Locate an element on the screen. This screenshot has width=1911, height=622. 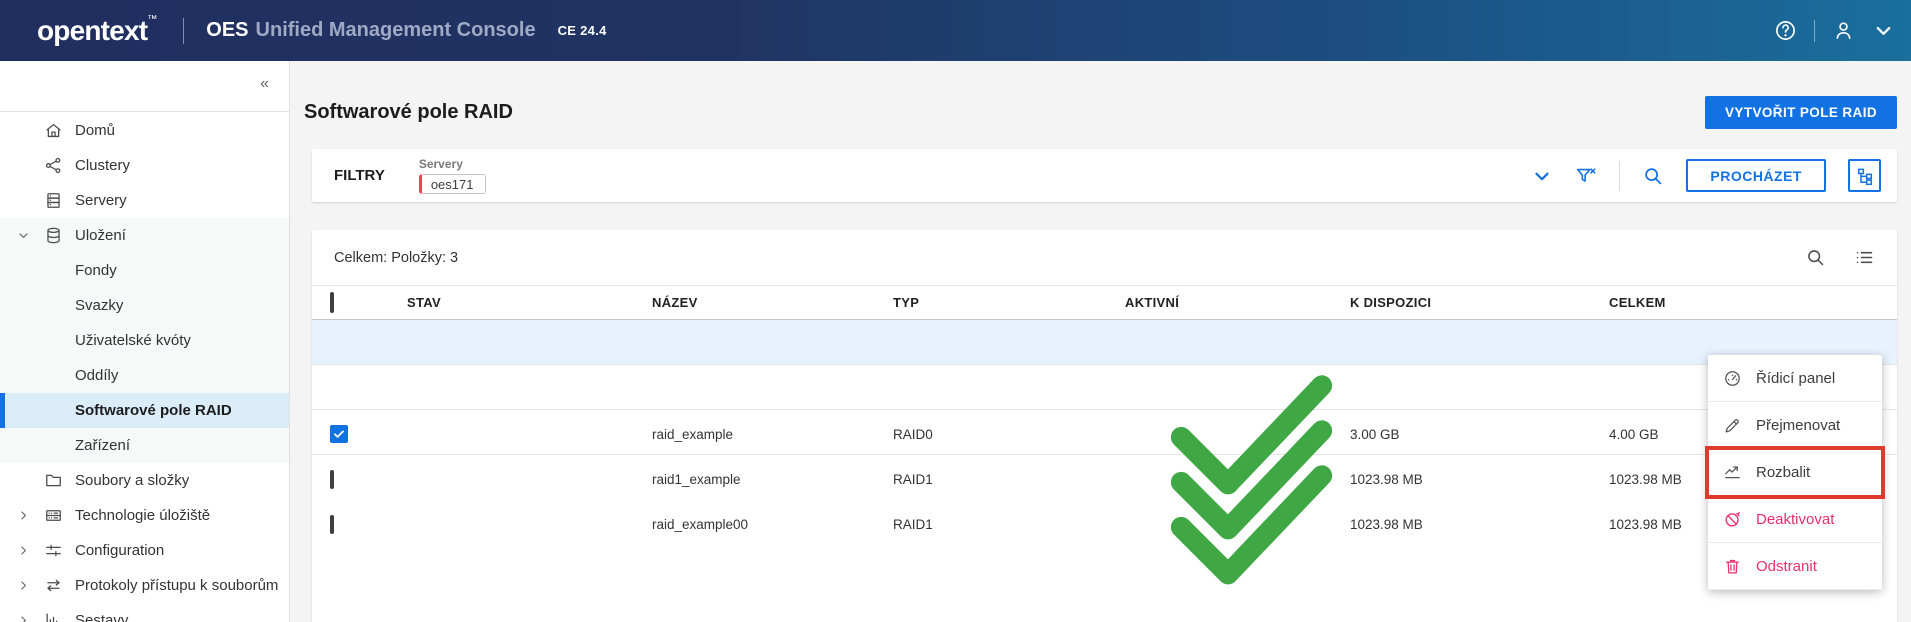
filters-label: FILTRY is located at coordinates (359, 175).